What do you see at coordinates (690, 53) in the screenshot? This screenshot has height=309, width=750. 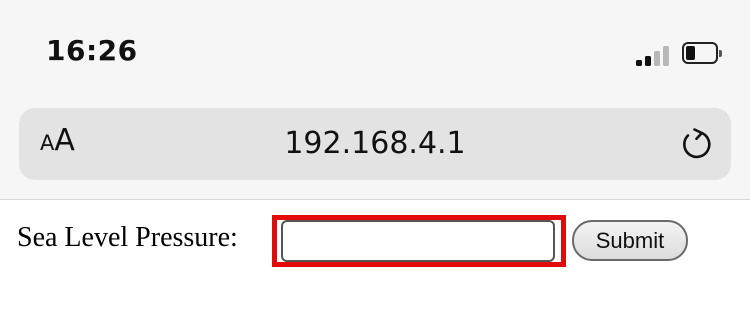 I see `battery-fill` at bounding box center [690, 53].